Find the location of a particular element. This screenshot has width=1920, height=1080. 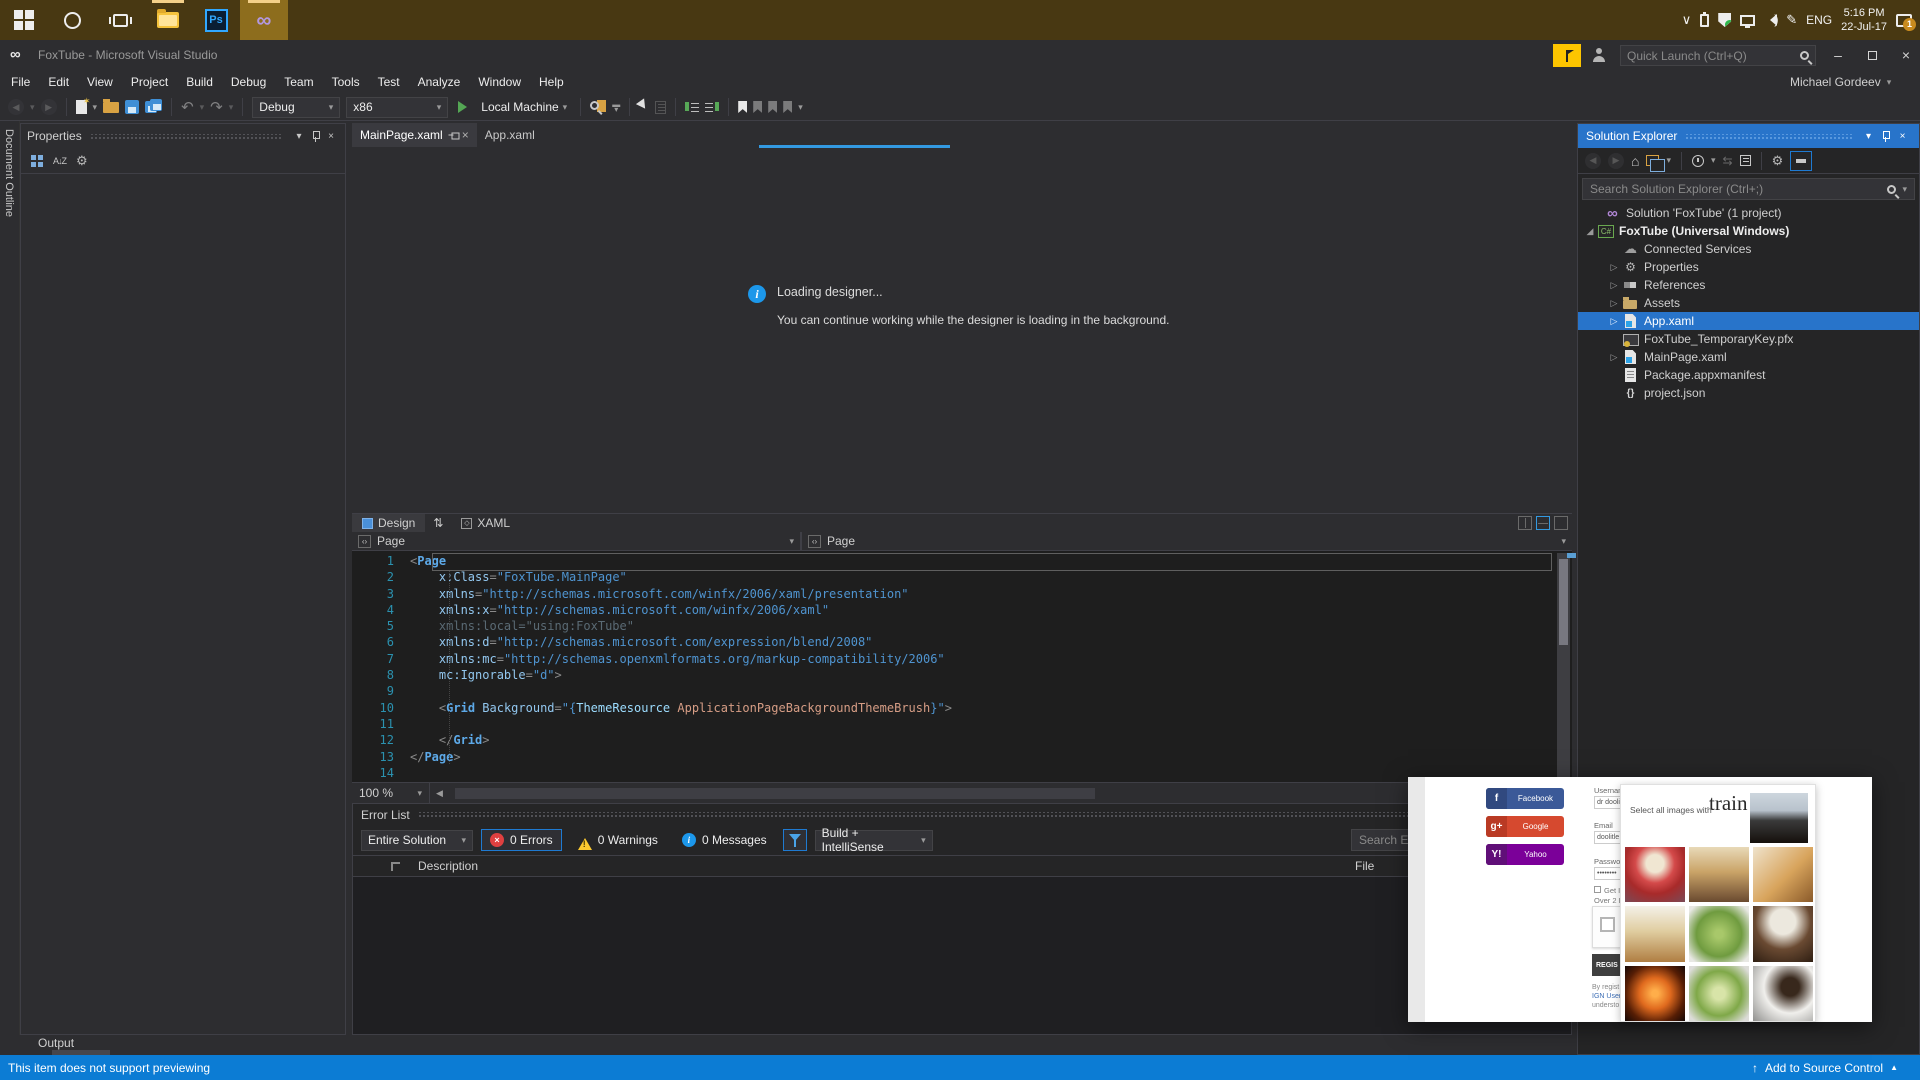

scroll-left-arrow: ◀ is located at coordinates (439, 793).